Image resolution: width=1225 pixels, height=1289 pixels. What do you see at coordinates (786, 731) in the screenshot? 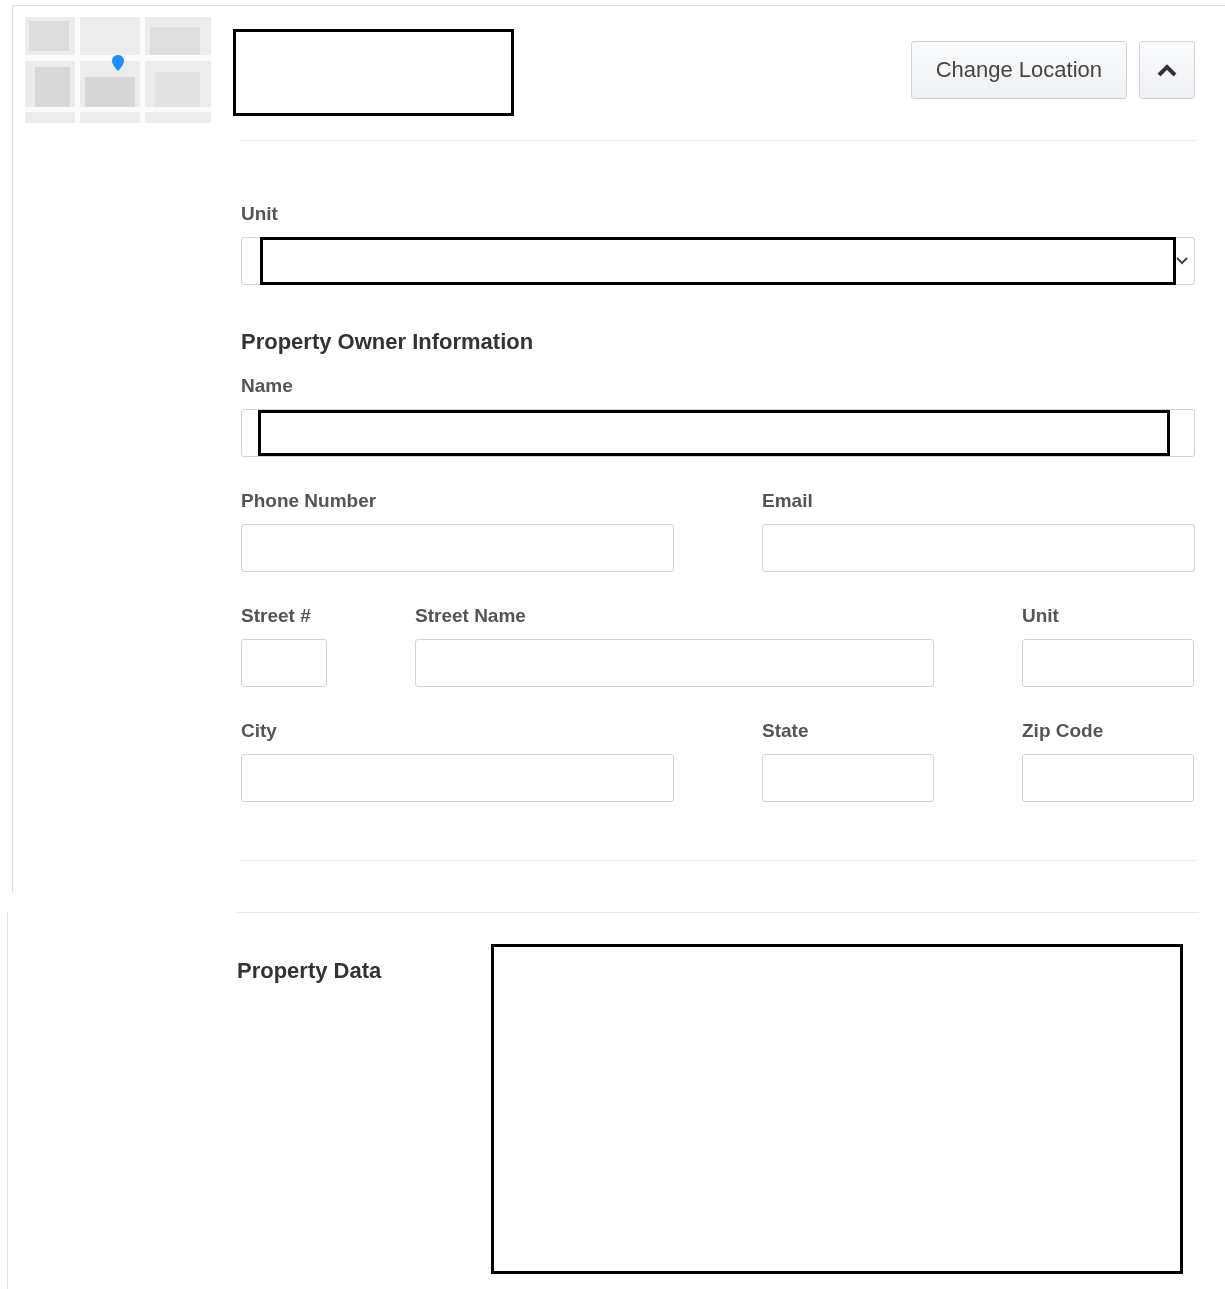
I see `field-label: State` at bounding box center [786, 731].